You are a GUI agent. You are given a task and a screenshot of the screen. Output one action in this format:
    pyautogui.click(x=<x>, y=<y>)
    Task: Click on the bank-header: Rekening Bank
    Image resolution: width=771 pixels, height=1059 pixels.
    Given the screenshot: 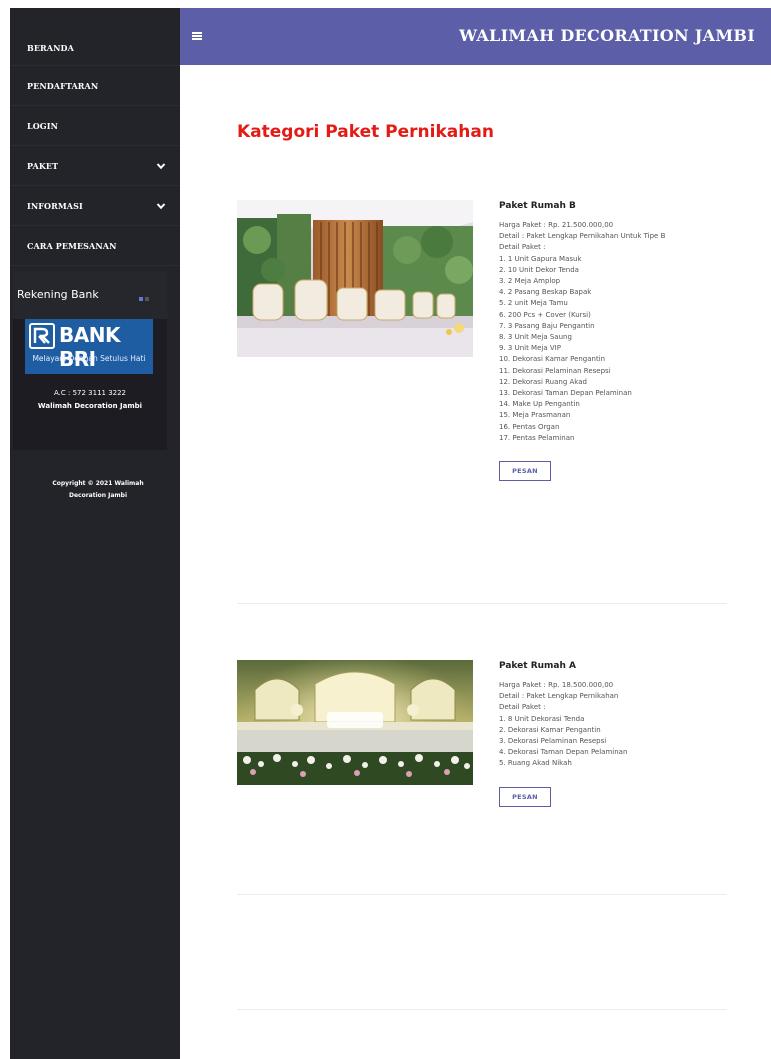 What is the action you would take?
    pyautogui.click(x=90, y=295)
    